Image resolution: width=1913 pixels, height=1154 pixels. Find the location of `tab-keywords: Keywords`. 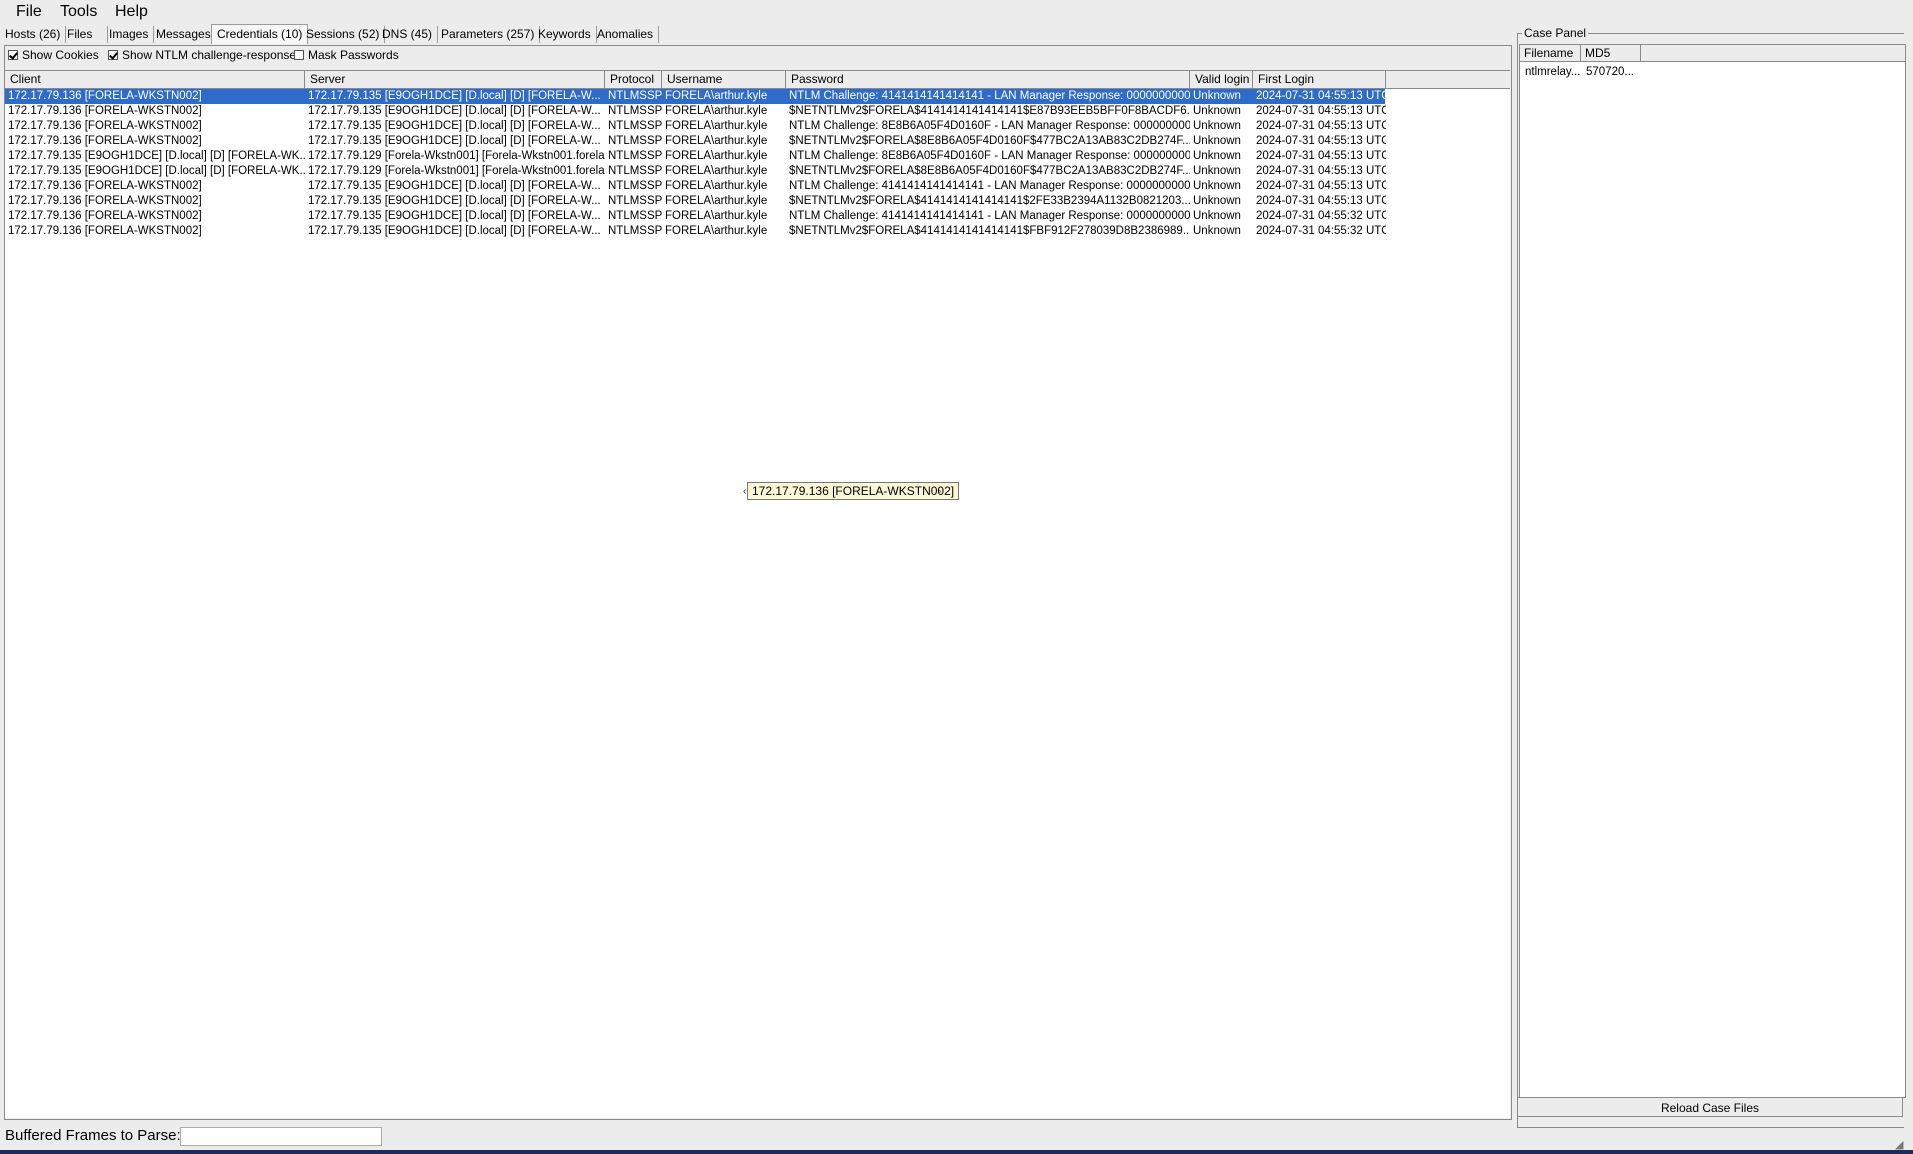

tab-keywords: Keywords is located at coordinates (565, 34).